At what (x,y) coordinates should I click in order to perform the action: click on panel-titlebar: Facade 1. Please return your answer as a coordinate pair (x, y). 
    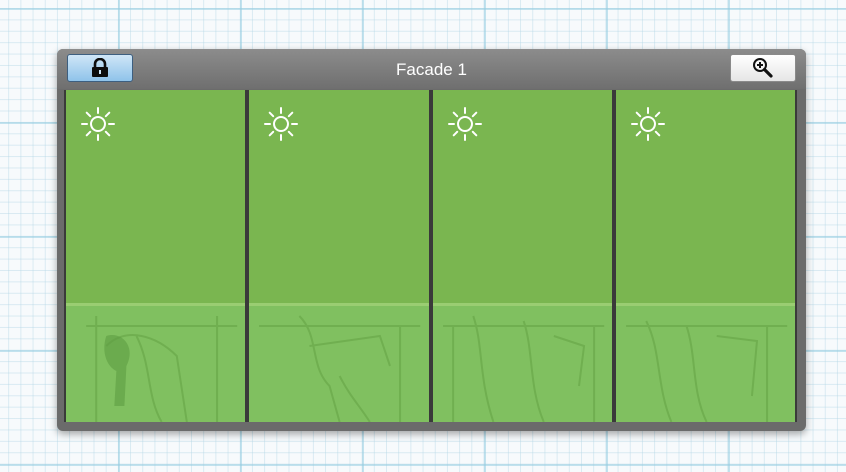
    Looking at the image, I should click on (431, 69).